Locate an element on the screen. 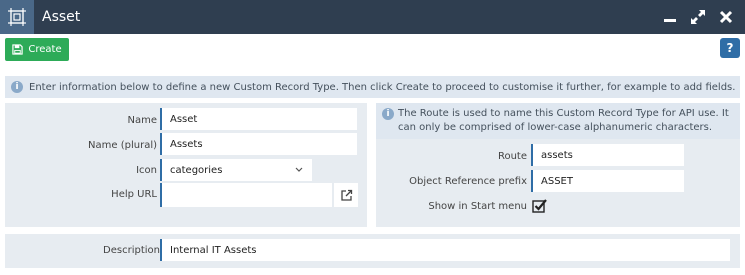 This screenshot has width=745, height=275. description-panel: Description is located at coordinates (372, 251).